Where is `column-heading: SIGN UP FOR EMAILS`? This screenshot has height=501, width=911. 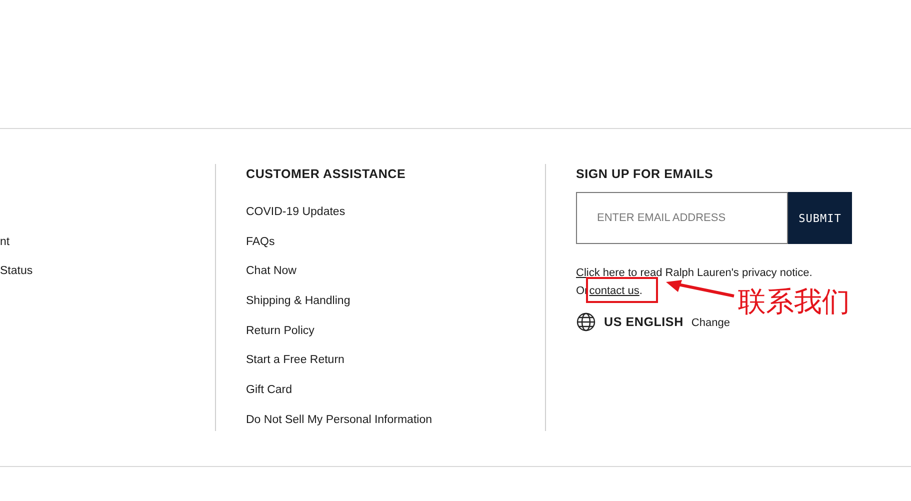
column-heading: SIGN UP FOR EMAILS is located at coordinates (645, 174).